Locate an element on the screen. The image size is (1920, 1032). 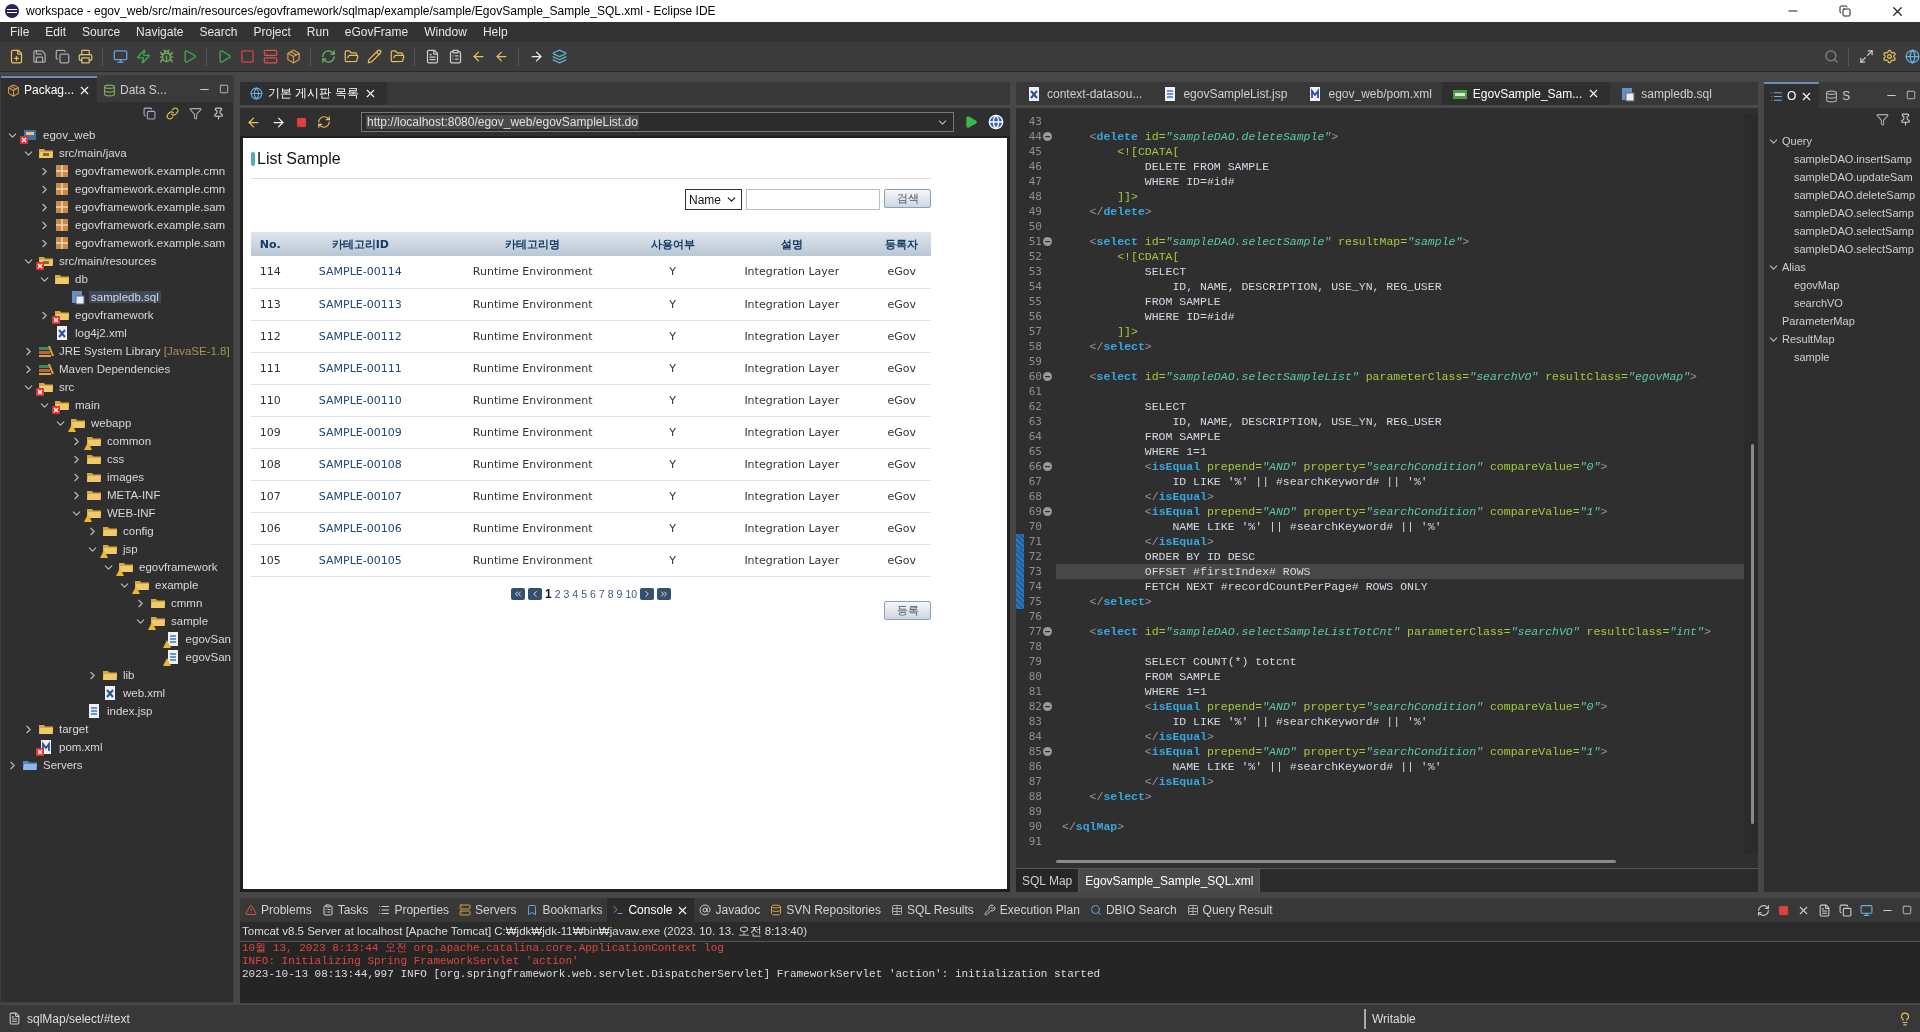
save-icon is located at coordinates (39, 56).